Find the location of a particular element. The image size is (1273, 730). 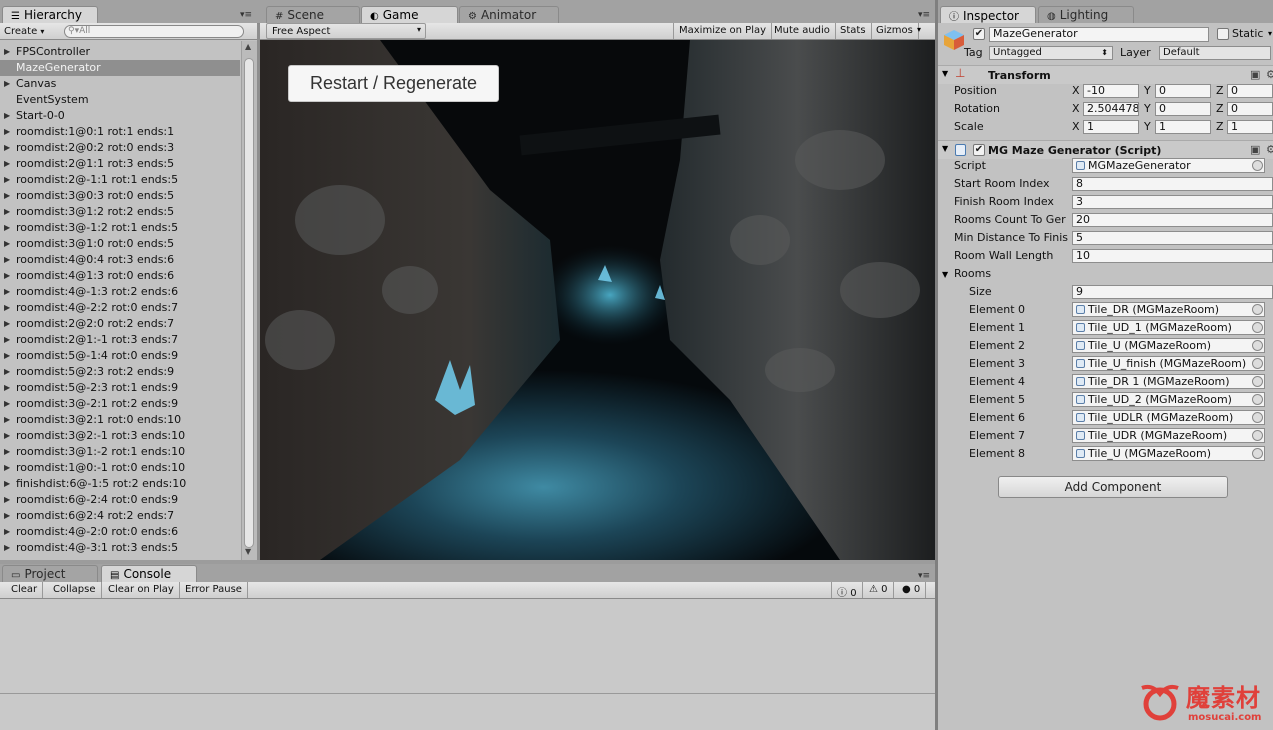

hierarchy-item: EventSystem is located at coordinates (120, 100).